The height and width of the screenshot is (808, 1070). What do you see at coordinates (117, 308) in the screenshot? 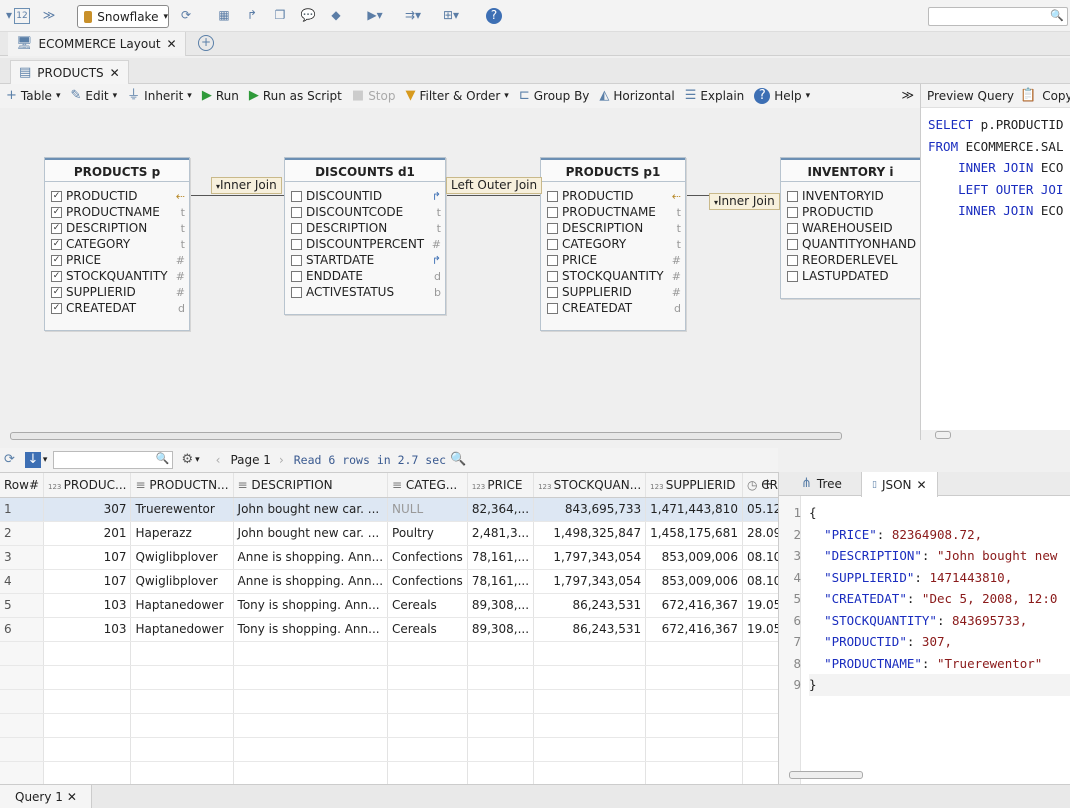
I see `field-row: ✓ CREATEDAT d` at bounding box center [117, 308].